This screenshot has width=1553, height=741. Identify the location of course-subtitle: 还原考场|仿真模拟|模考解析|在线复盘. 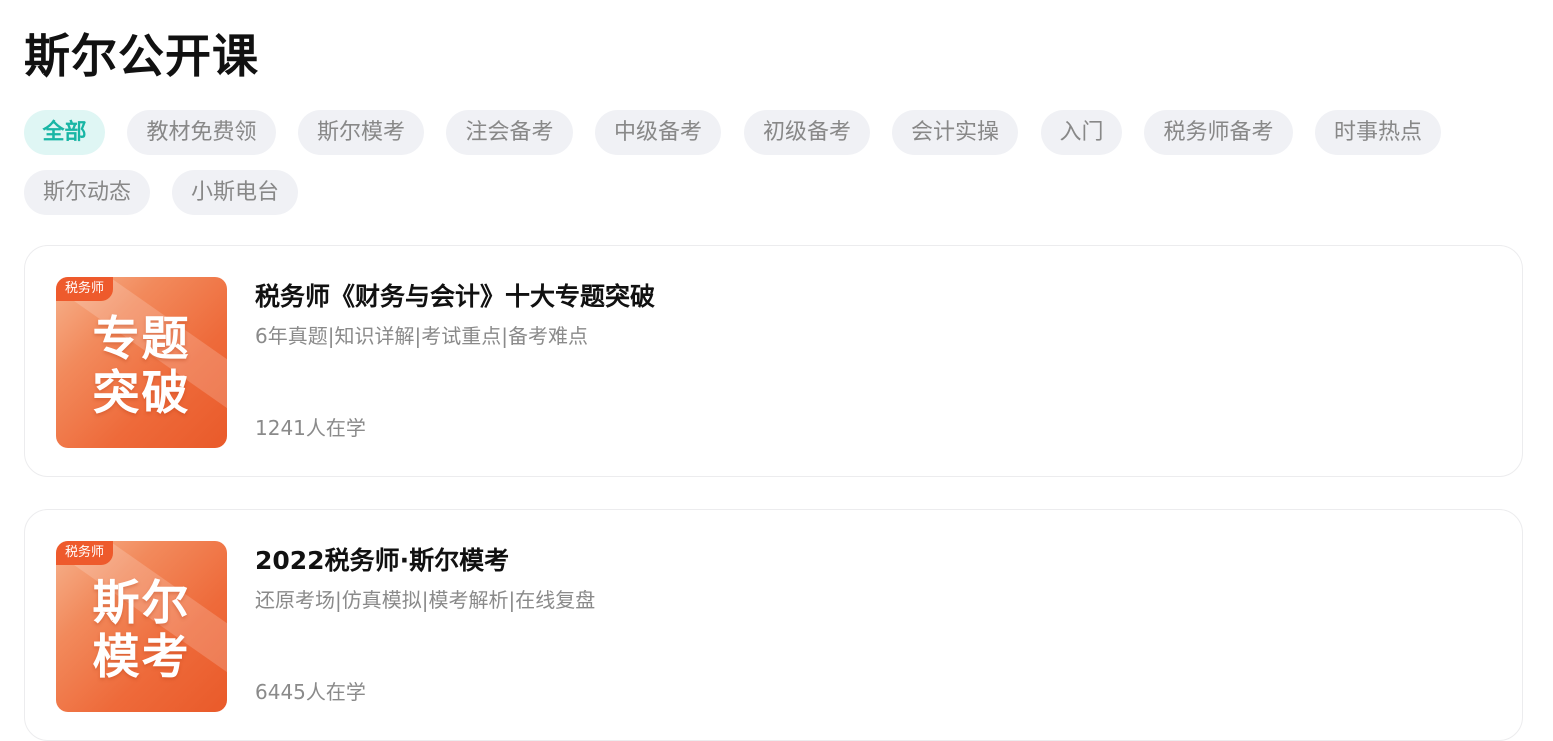
(425, 600).